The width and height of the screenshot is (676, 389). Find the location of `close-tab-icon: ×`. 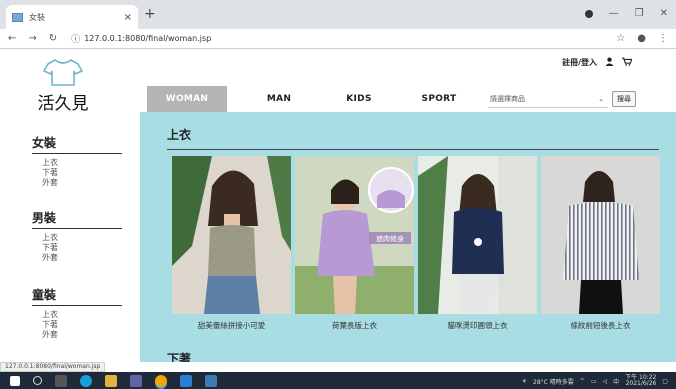

close-tab-icon: × is located at coordinates (128, 17).